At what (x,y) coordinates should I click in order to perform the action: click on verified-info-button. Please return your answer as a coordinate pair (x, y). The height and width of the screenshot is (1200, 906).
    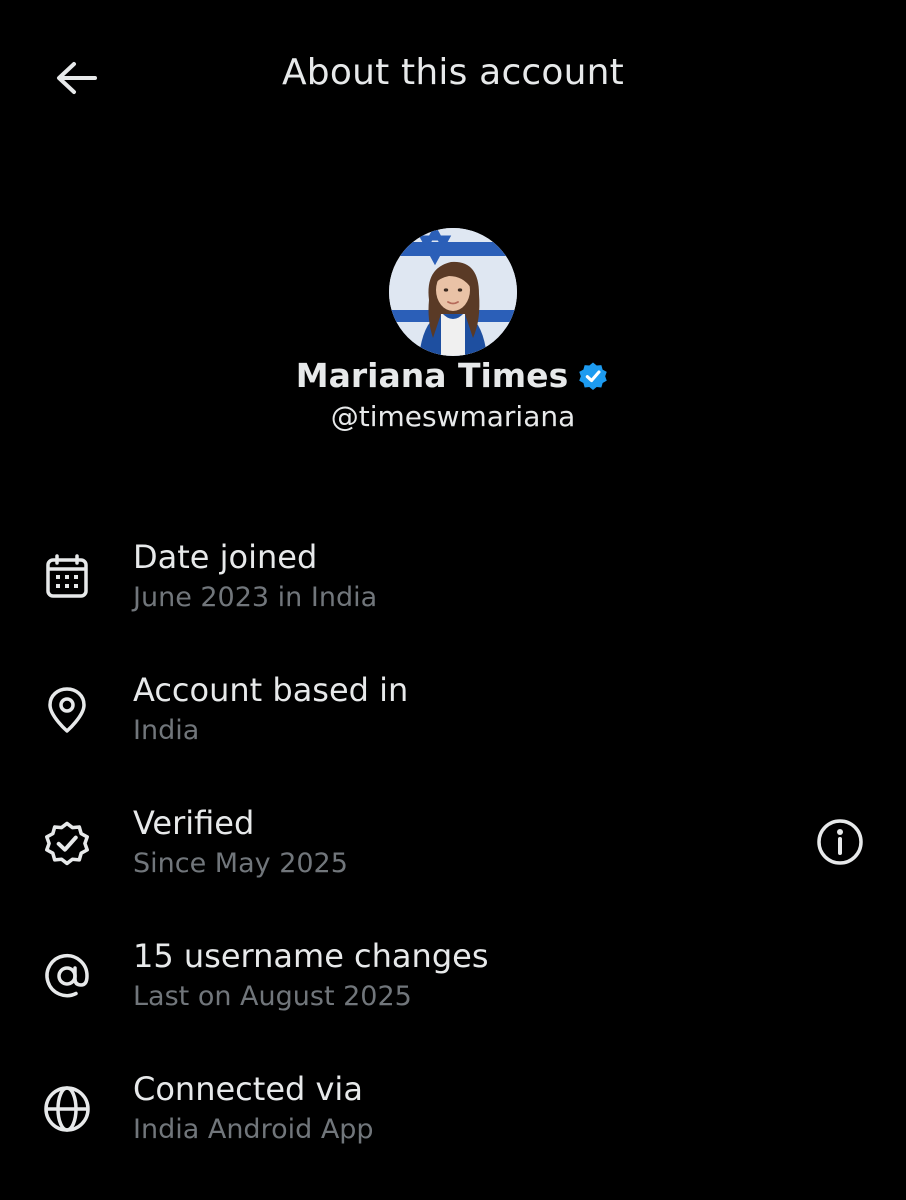
    Looking at the image, I should click on (840, 842).